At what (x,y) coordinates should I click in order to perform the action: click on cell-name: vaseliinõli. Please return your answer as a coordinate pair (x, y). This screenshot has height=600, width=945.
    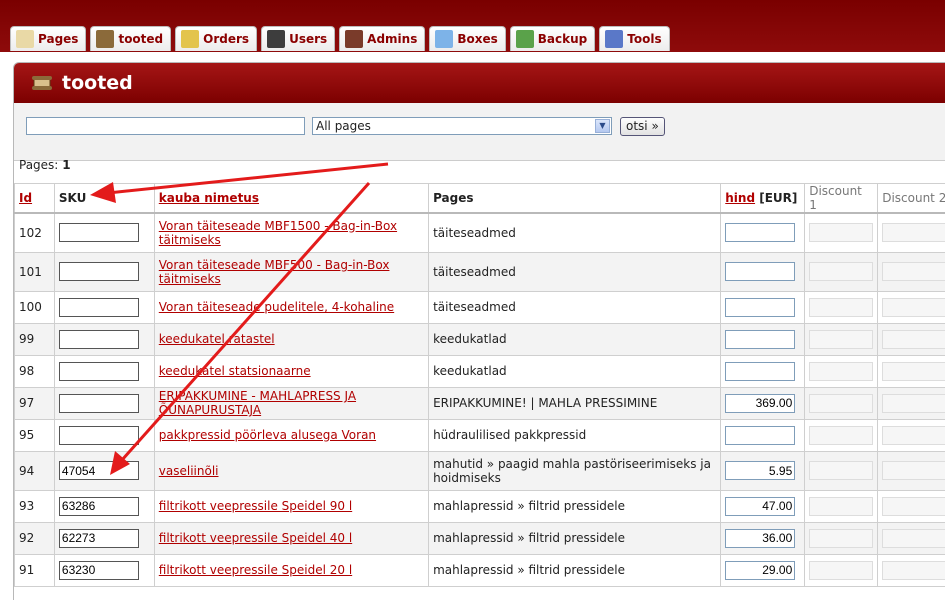
    Looking at the image, I should click on (291, 470).